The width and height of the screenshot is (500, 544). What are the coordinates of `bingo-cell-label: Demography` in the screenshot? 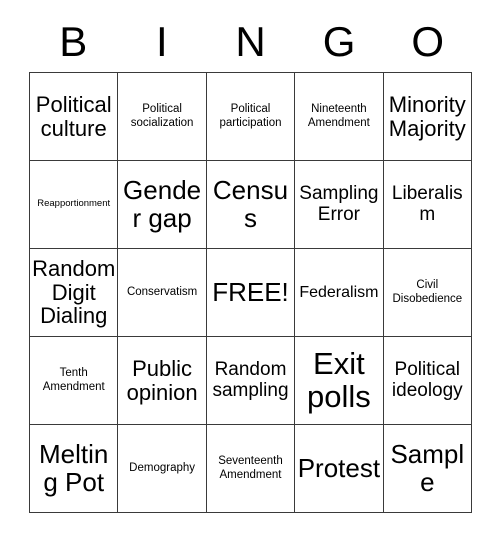 It's located at (162, 467).